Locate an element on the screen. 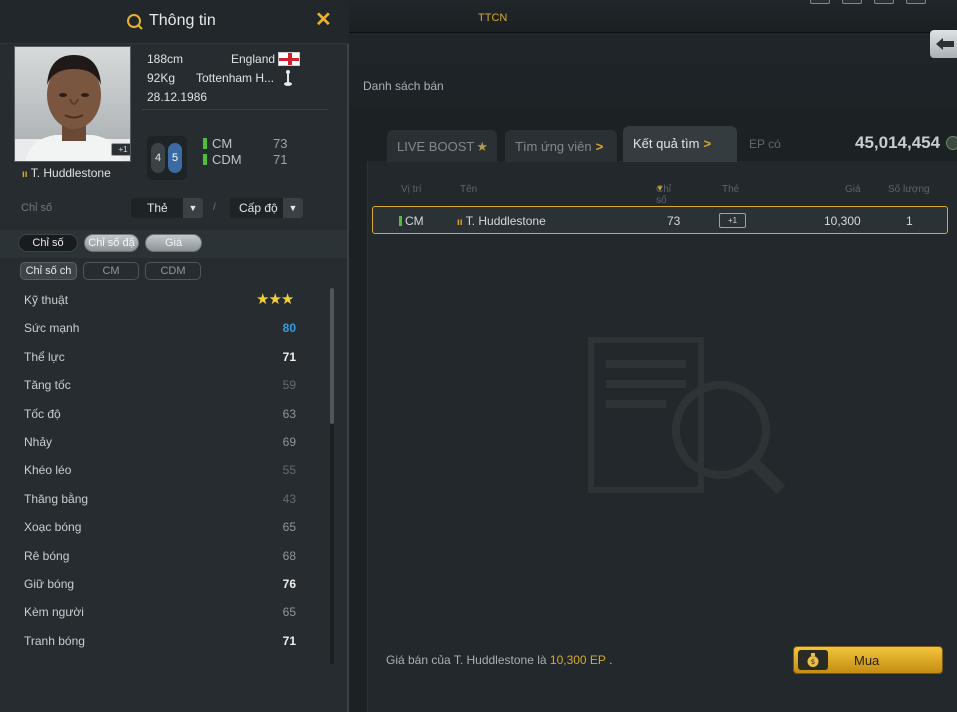 This screenshot has width=957, height=712. tab-cm: CM is located at coordinates (111, 271).